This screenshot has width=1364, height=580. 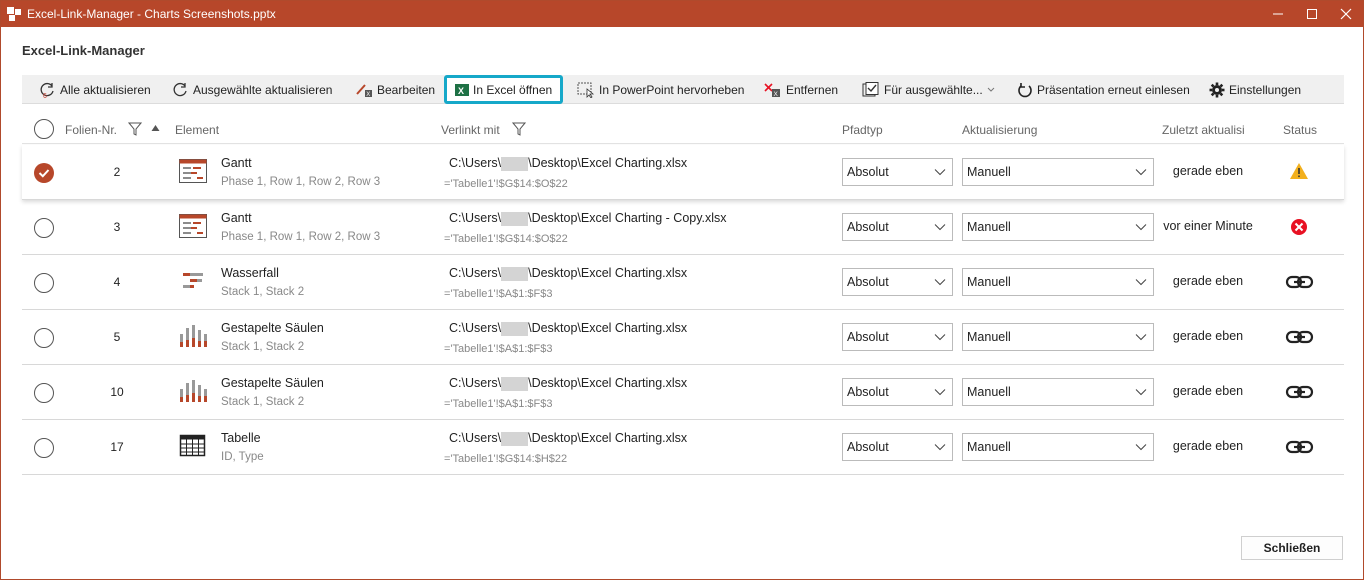 I want to click on refresh-selected-button: Ausgewählte aktualisieren, so click(x=252, y=89).